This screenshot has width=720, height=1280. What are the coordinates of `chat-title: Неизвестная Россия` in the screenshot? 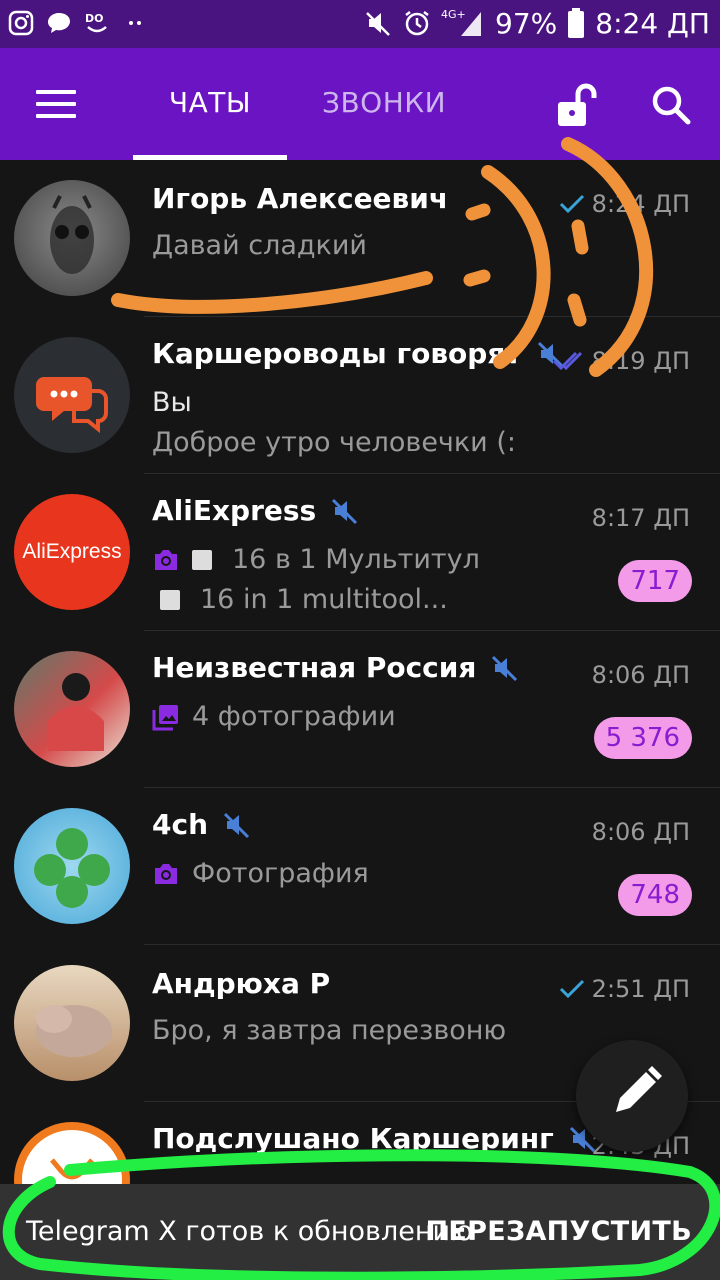 It's located at (314, 667).